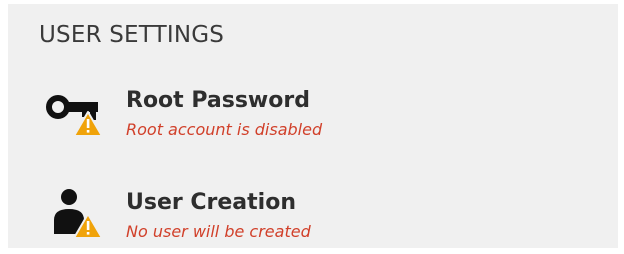 The image size is (624, 254). Describe the element at coordinates (224, 129) in the screenshot. I see `spoke-status: Root account is disabled` at that location.